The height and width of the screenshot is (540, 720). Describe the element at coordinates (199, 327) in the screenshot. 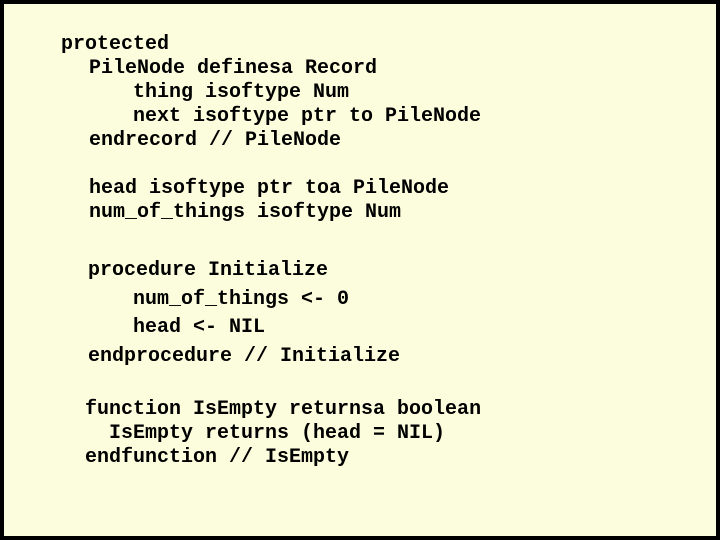

I see `code-line-head-assign: head <- NIL` at that location.